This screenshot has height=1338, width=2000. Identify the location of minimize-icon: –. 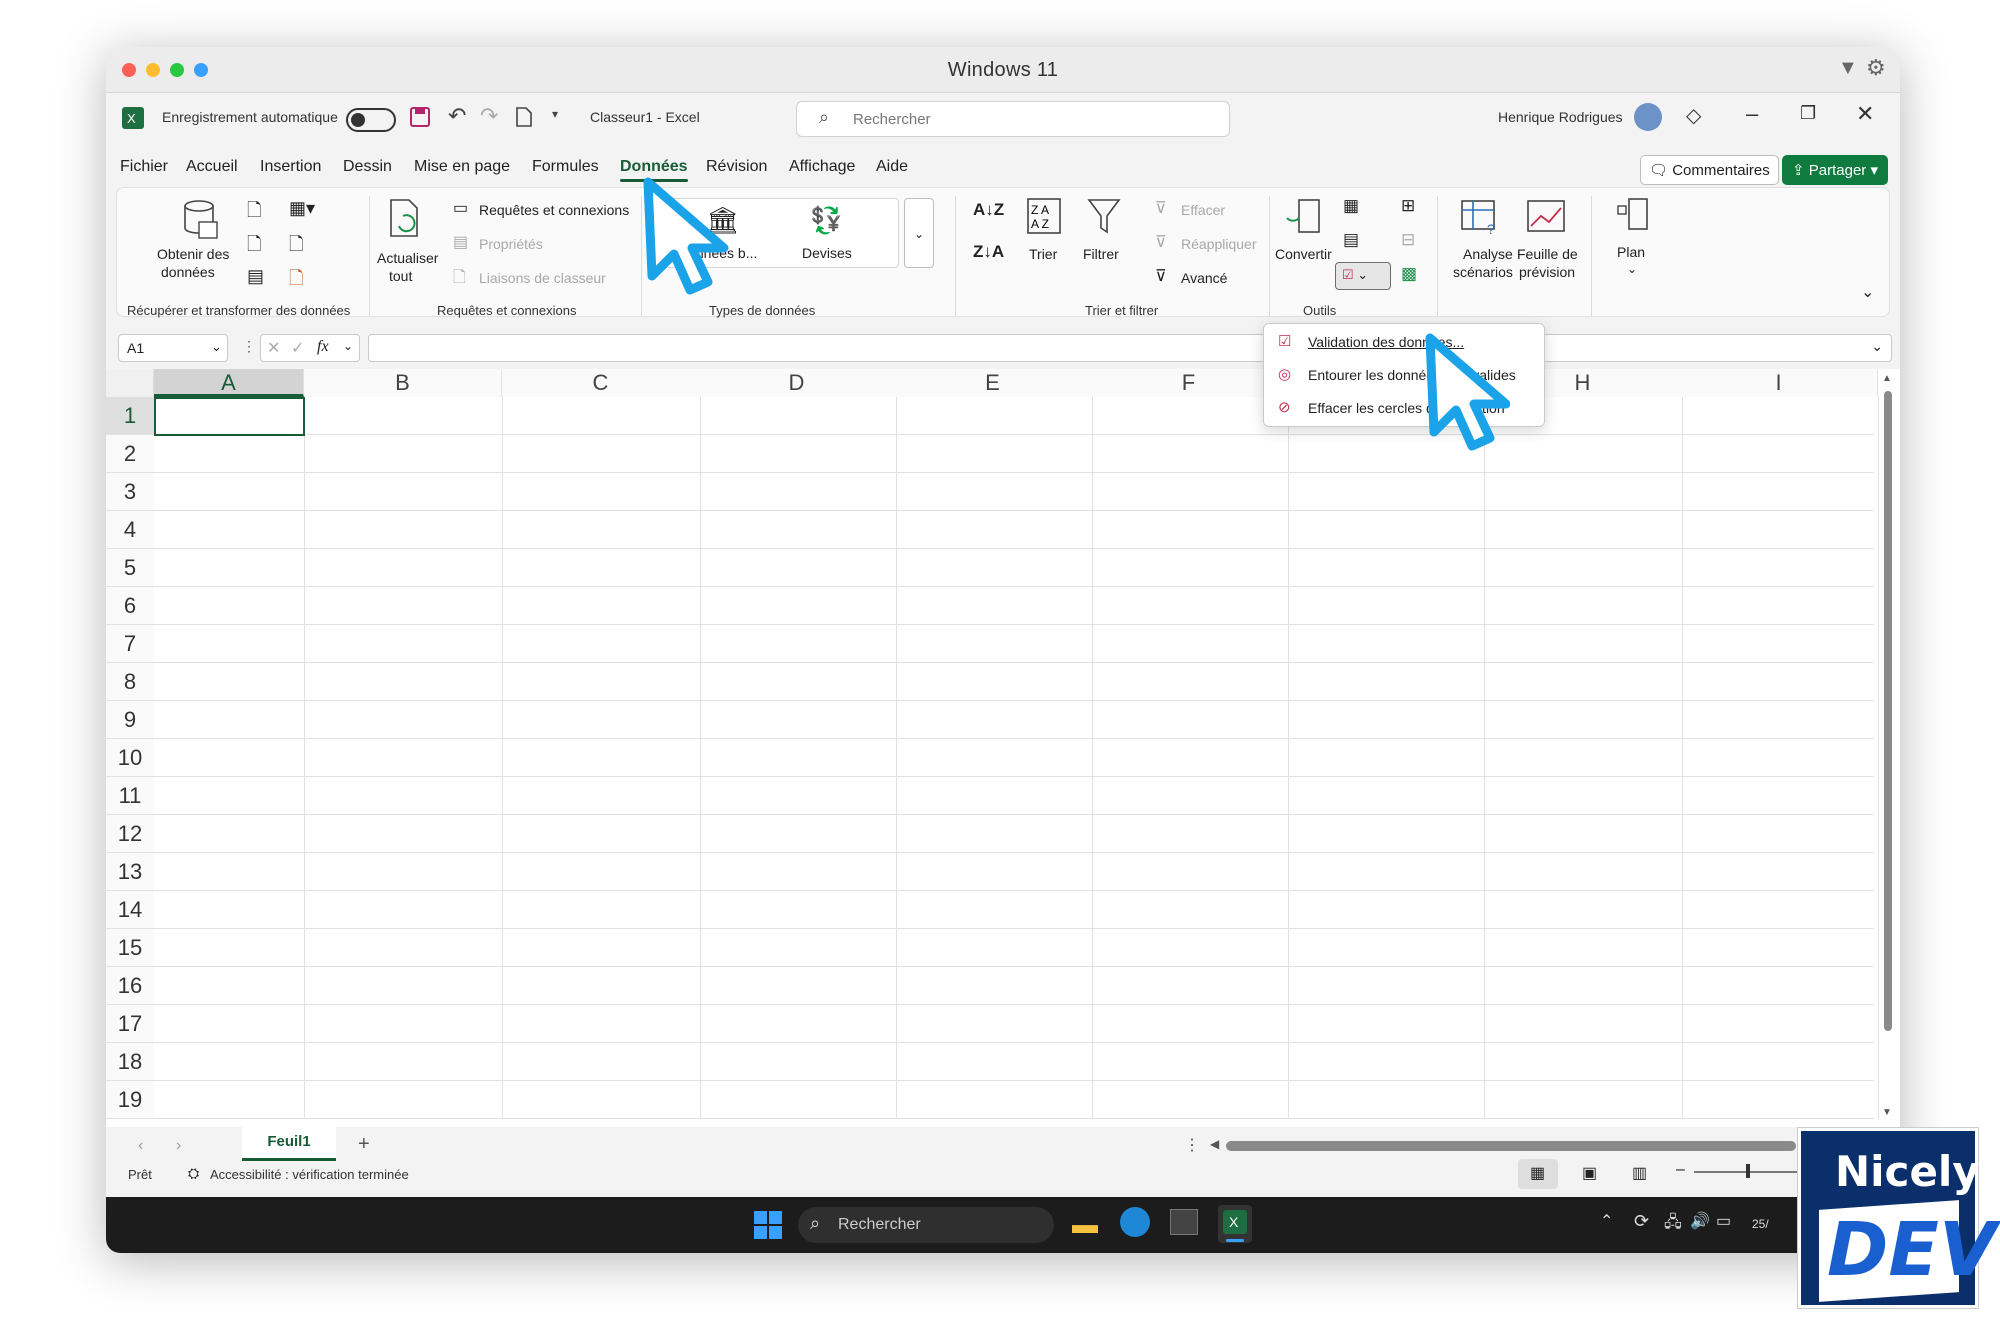
(1752, 114).